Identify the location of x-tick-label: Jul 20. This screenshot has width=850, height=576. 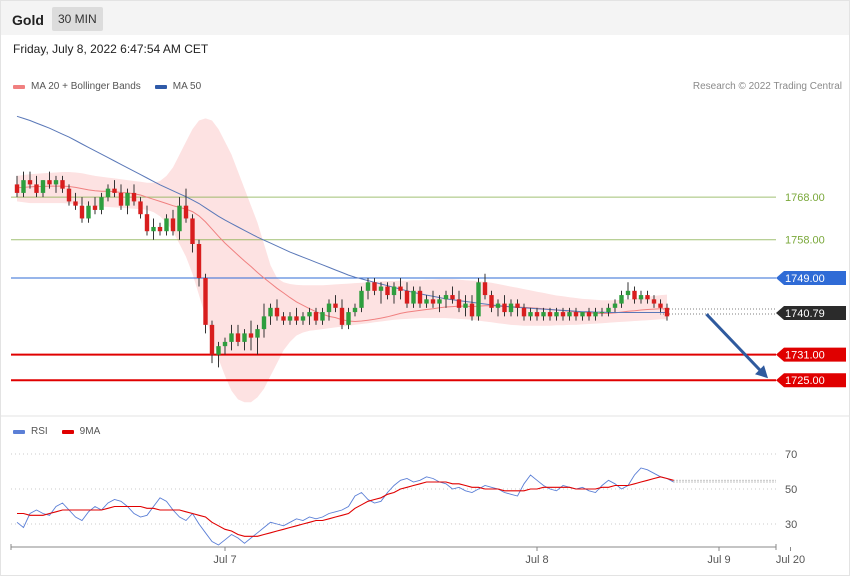
(790, 560).